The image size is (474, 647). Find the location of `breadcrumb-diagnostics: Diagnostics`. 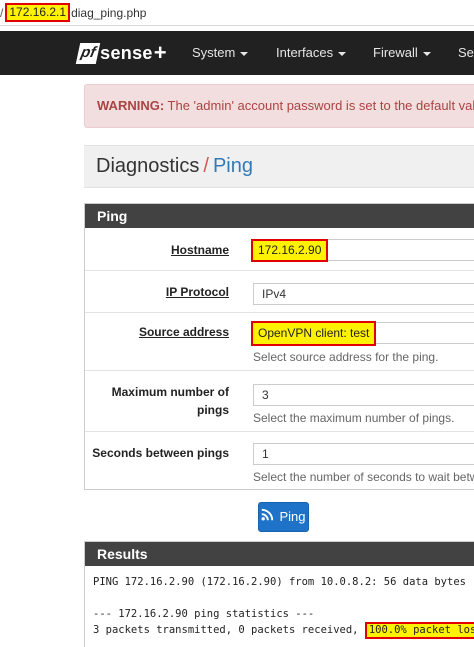

breadcrumb-diagnostics: Diagnostics is located at coordinates (148, 166).